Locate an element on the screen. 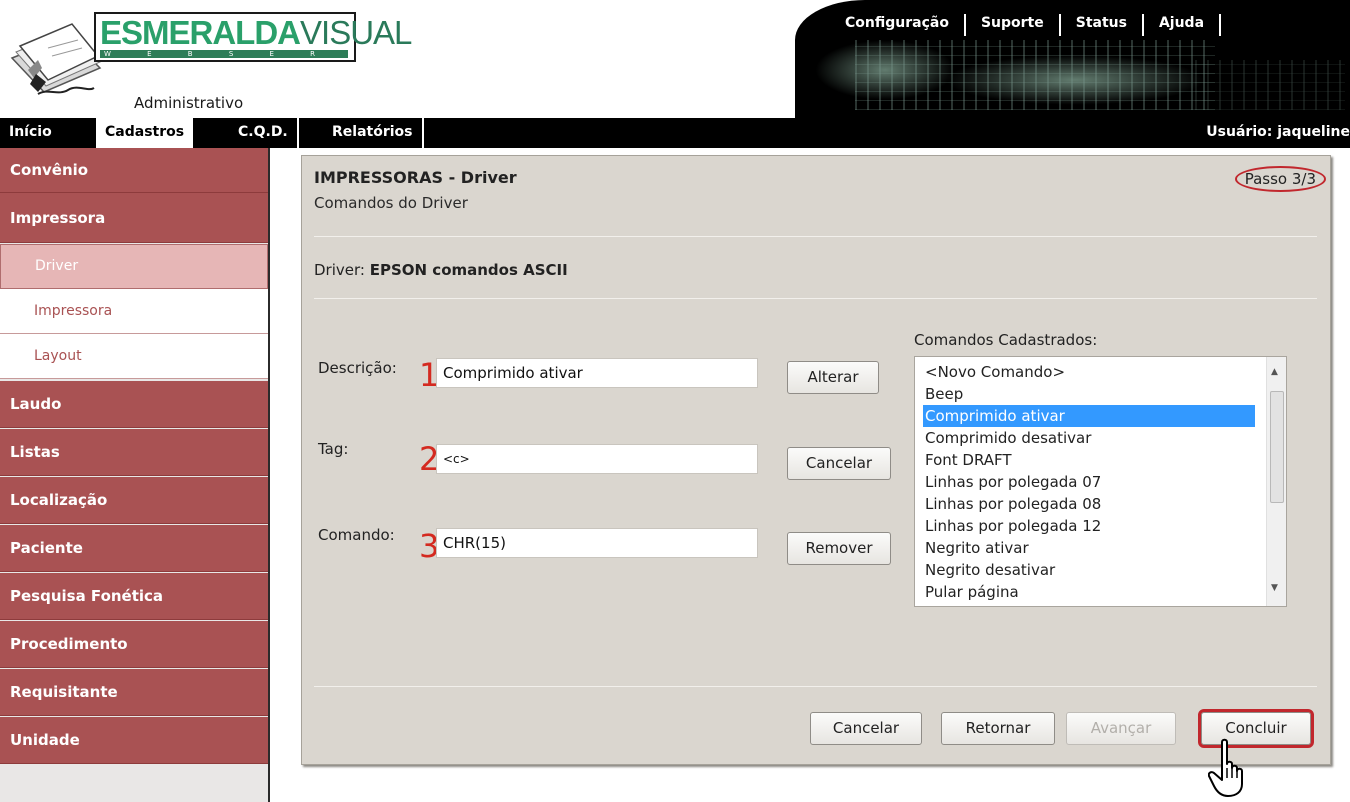  sidebar-subitem-layout: Layout is located at coordinates (134, 356).